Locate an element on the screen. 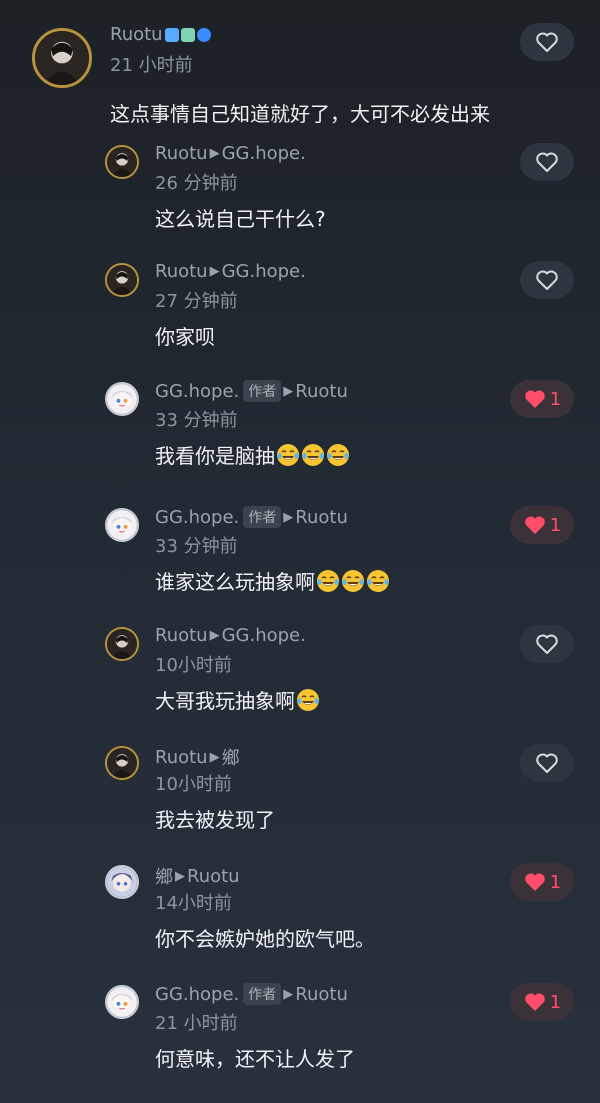  reply-comment: GG.hope. 作者 ▶ Ruotu 33 分钟前谁家这么玩抽象啊 1 is located at coordinates (300, 562).